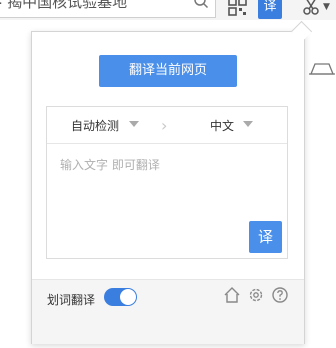 The height and width of the screenshot is (348, 336). I want to click on browser-toolbar: · 揭中国核试验基地 译 ▼, so click(168, 10).